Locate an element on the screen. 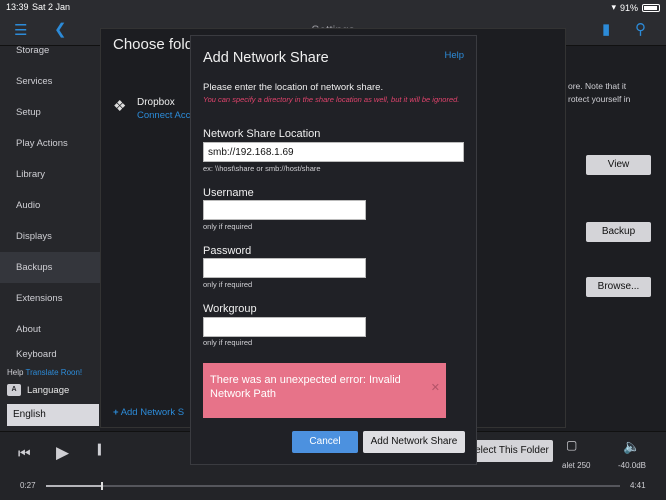  play-icon: ▶ is located at coordinates (62, 453).